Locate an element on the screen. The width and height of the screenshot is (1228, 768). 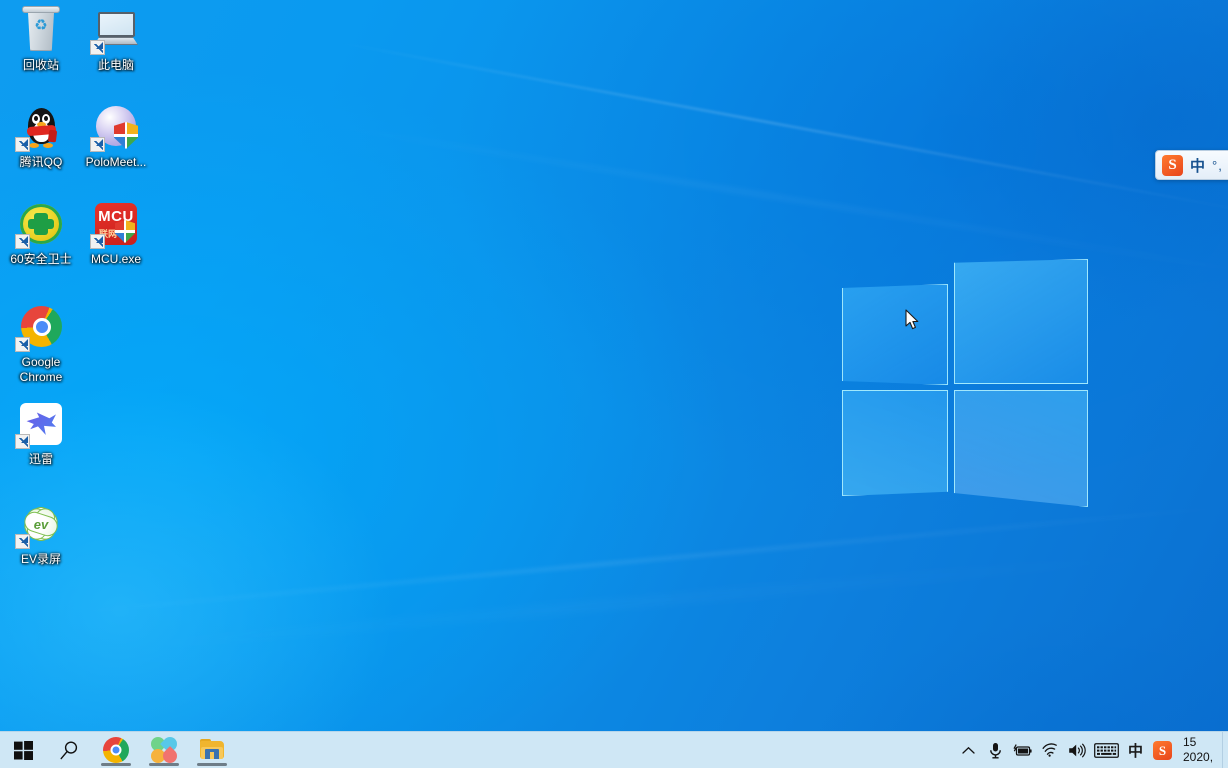
windows-pane-top-left is located at coordinates (895, 334).